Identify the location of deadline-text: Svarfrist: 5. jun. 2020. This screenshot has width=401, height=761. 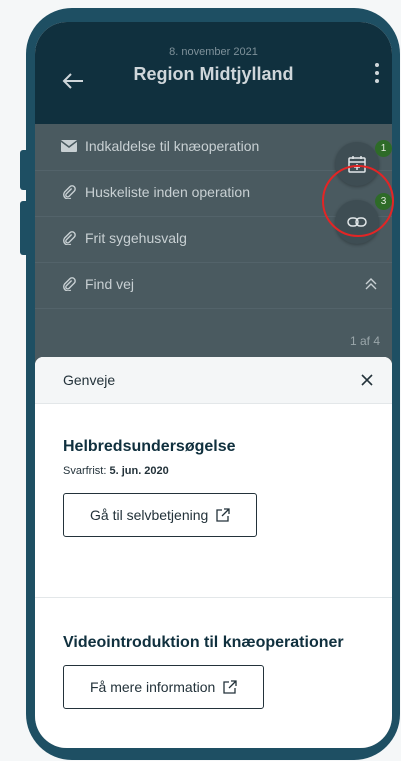
(218, 471).